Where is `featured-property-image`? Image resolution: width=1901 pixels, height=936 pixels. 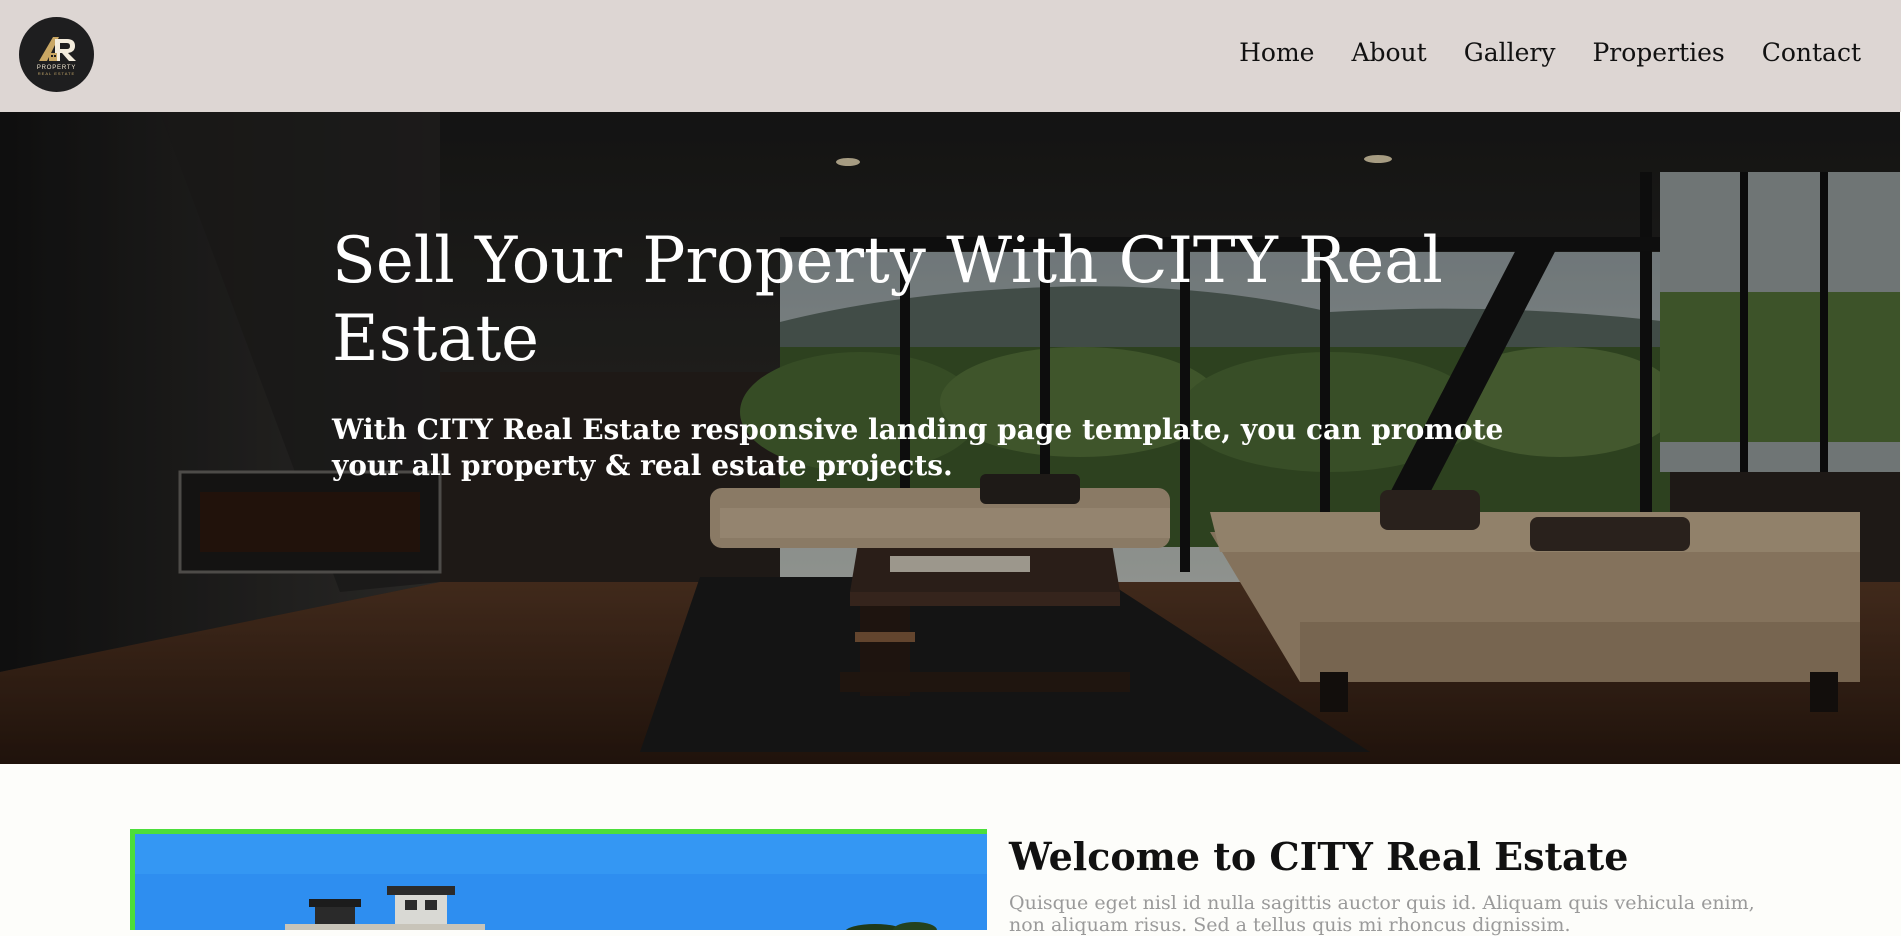
featured-property-image is located at coordinates (558, 879).